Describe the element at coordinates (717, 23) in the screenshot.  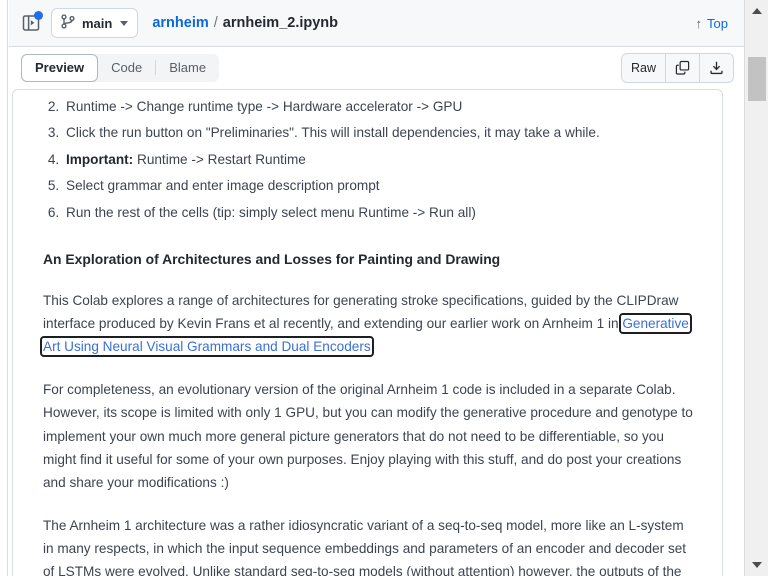
I see `scroll-to-top-label: Top` at that location.